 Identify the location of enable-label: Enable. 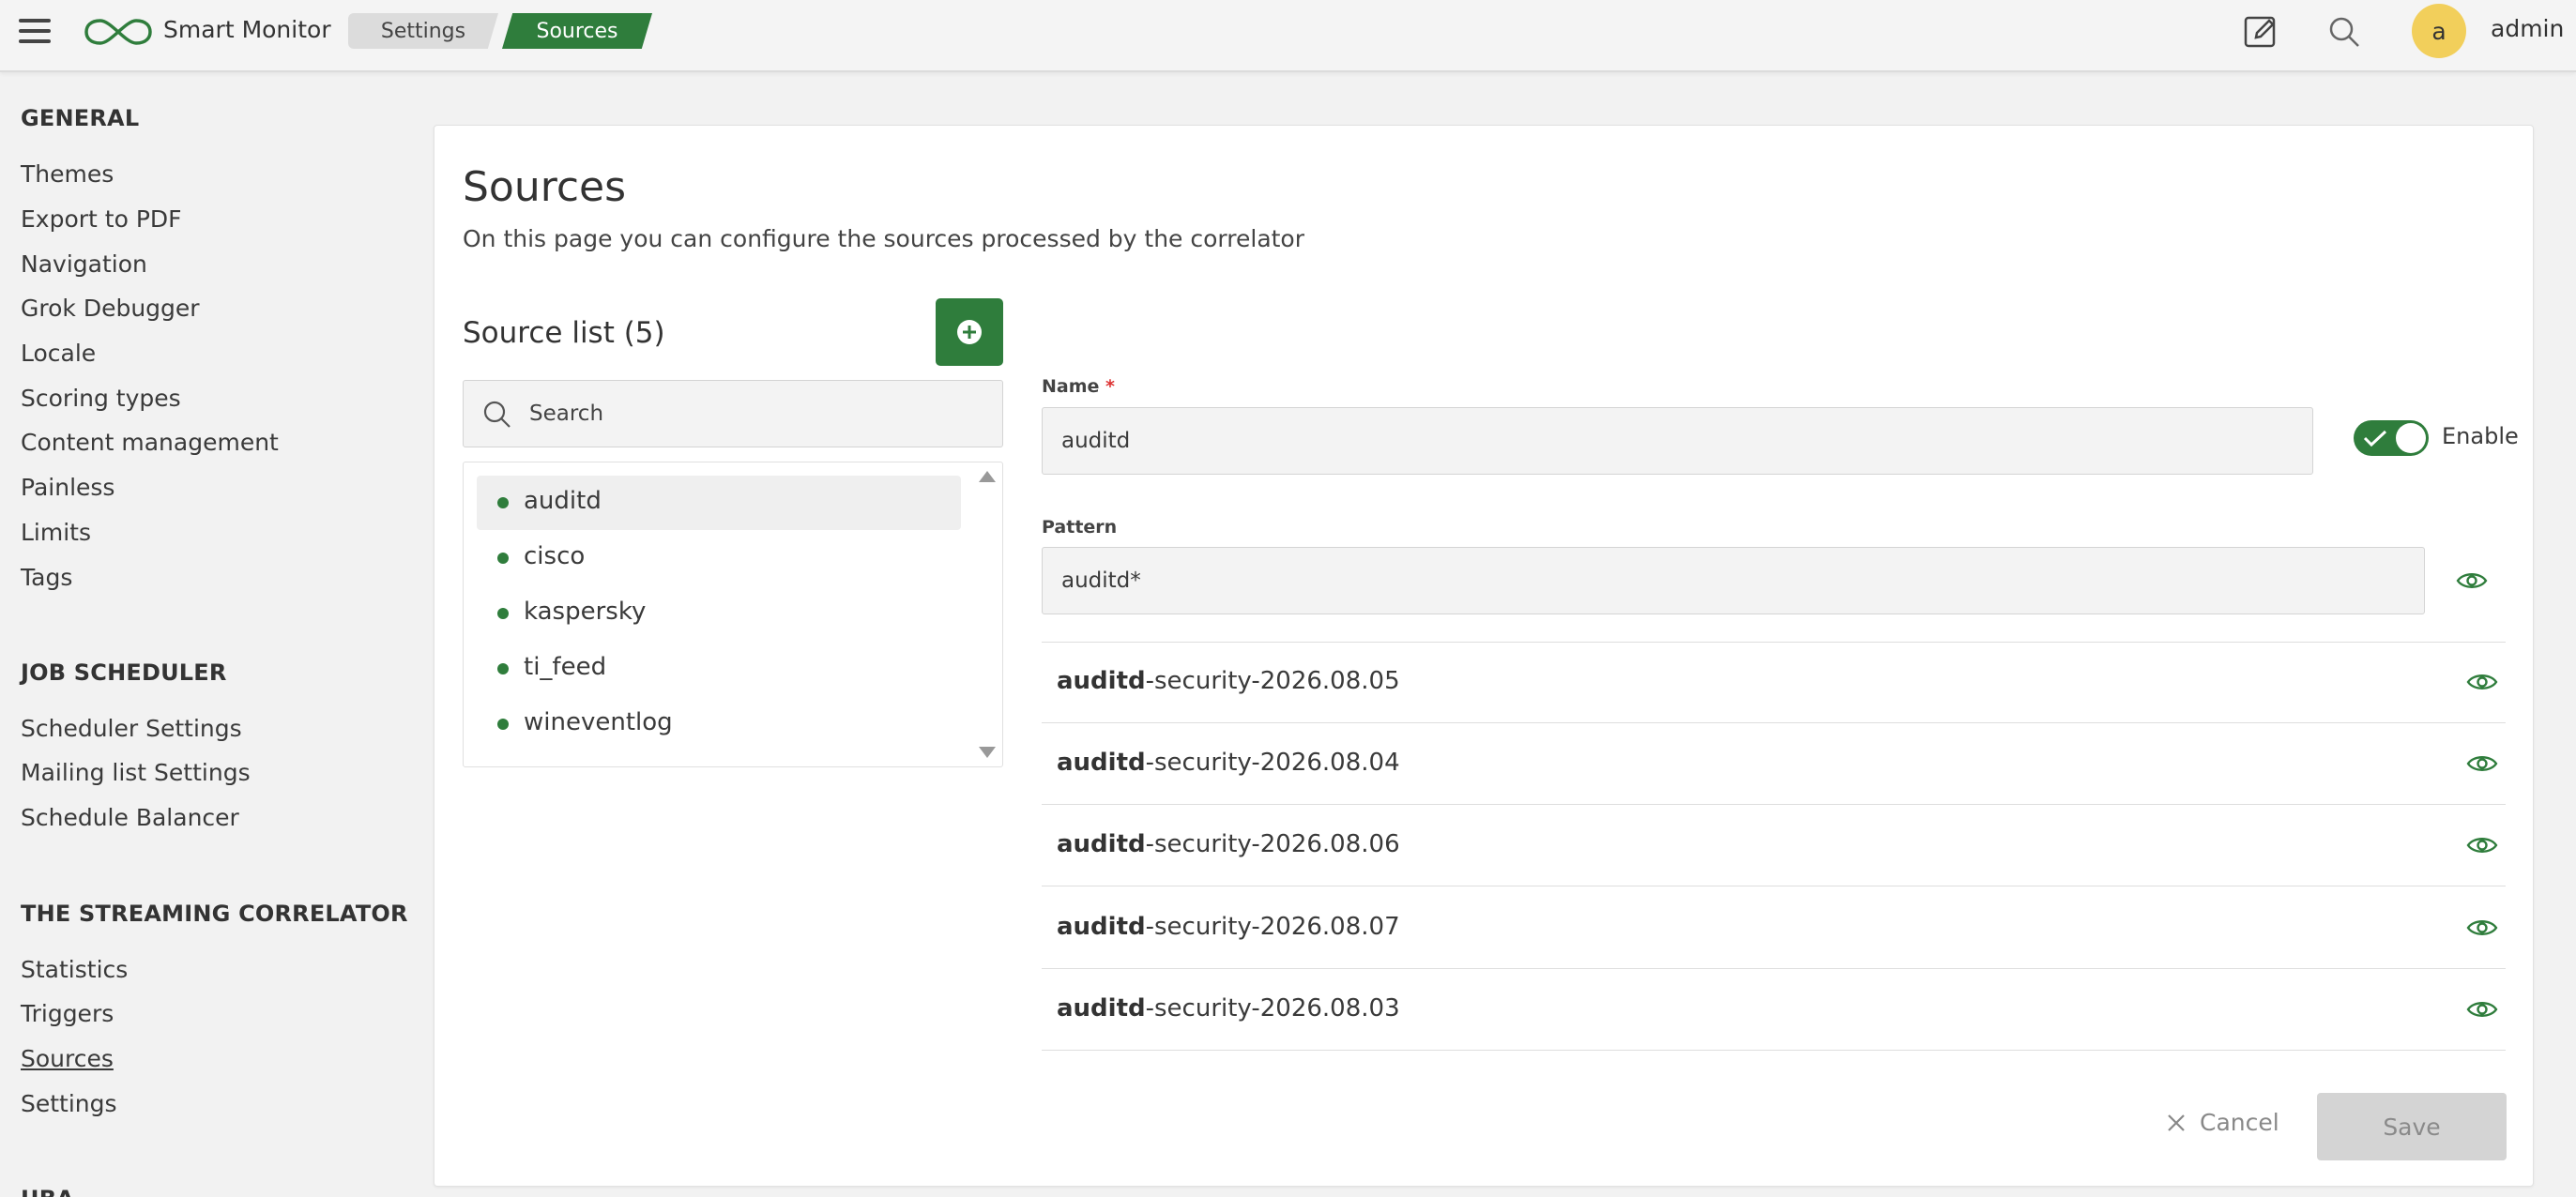
(2480, 436).